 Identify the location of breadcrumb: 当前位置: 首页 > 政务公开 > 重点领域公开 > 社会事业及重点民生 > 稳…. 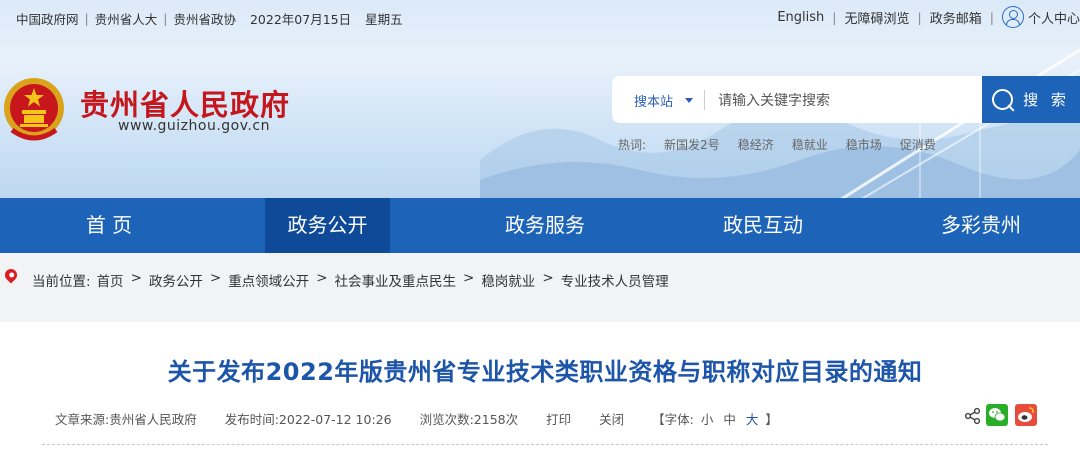
(540, 278).